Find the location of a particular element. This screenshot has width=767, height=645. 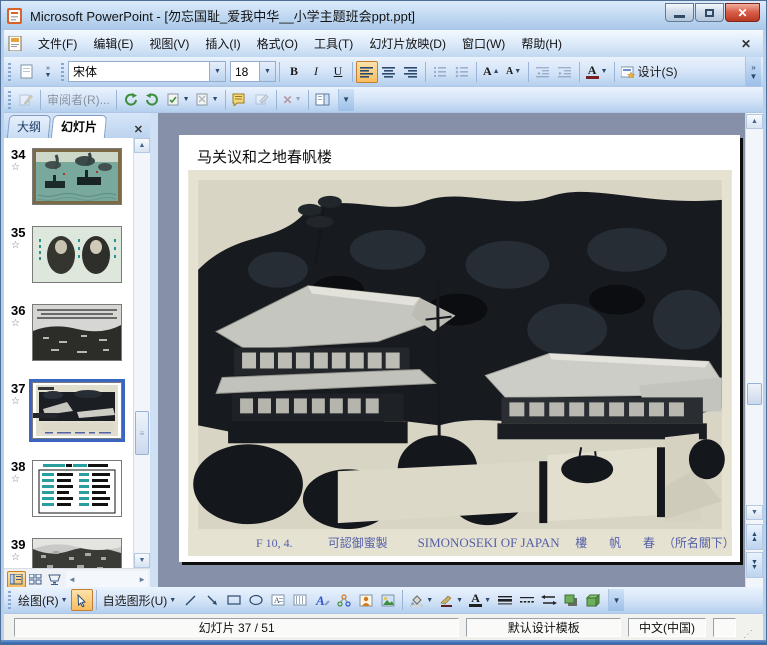

wordart-button: A is located at coordinates (322, 600).